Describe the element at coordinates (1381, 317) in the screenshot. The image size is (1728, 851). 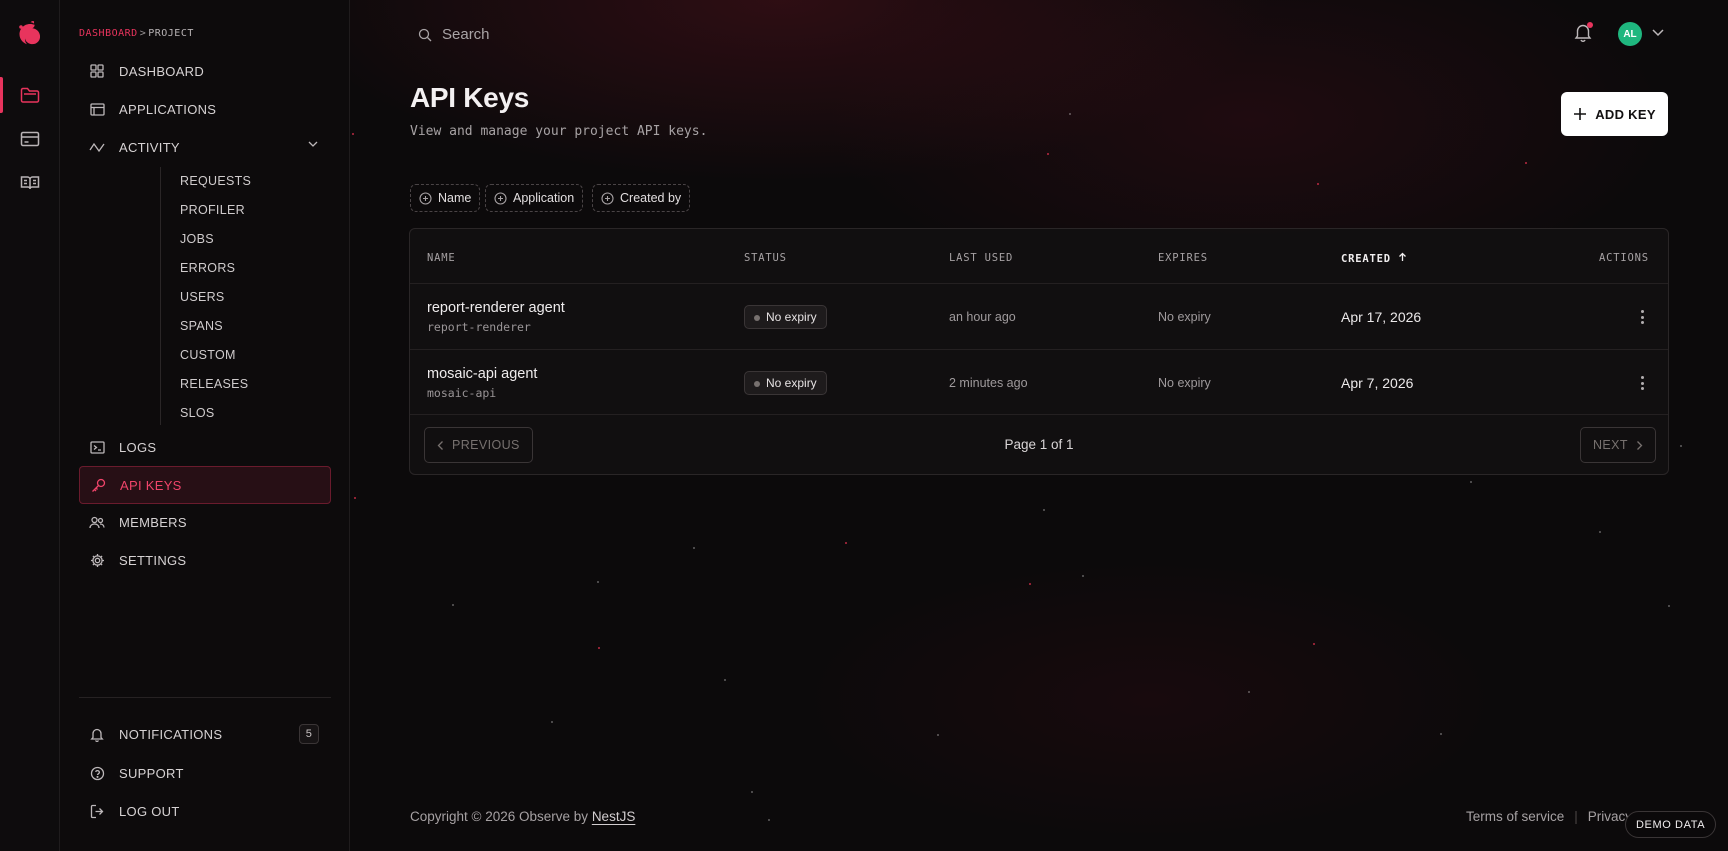
I see `created-date: Apr 17, 2026` at that location.